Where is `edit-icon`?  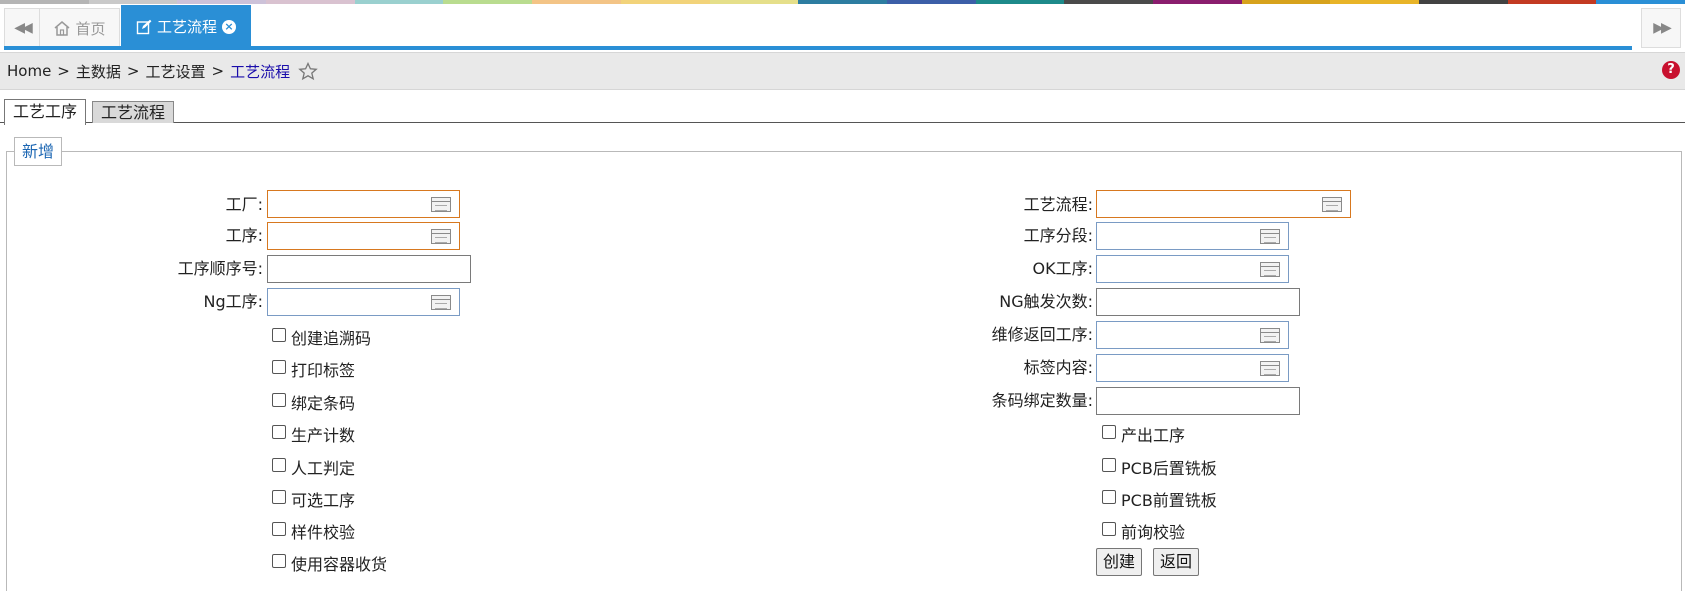 edit-icon is located at coordinates (144, 26).